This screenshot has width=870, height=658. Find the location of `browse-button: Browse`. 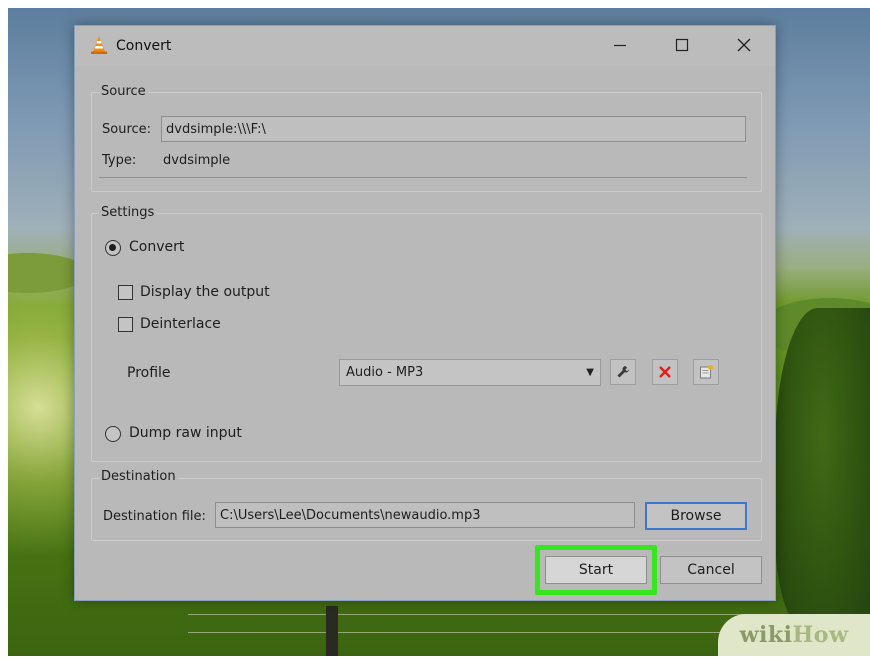

browse-button: Browse is located at coordinates (696, 516).